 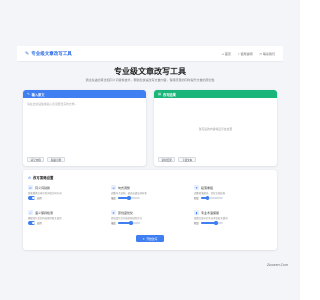 I want to click on home-icon: ⌂, so click(x=222, y=53).